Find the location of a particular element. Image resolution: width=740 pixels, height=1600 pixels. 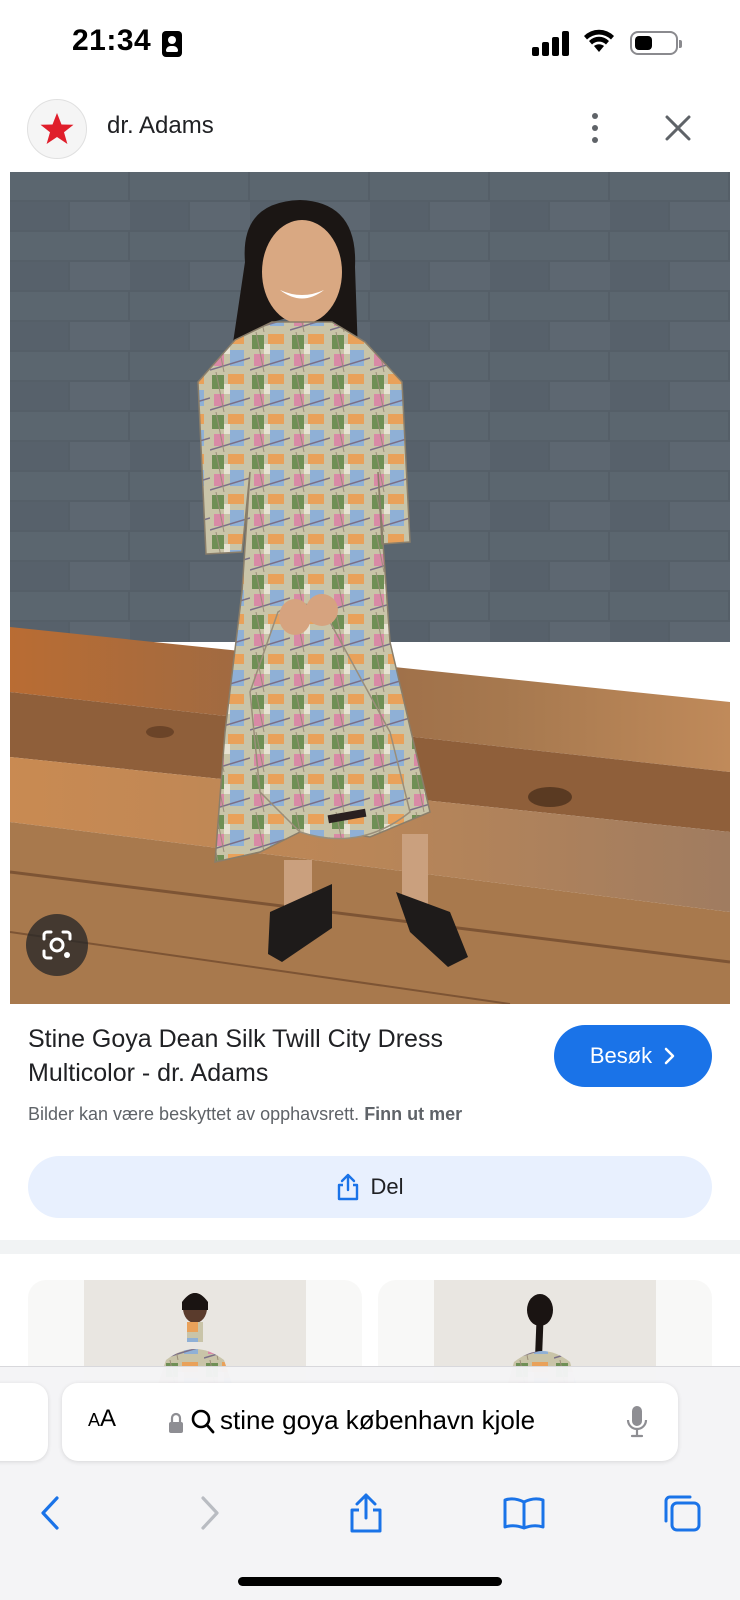

lens-search-button is located at coordinates (57, 945).